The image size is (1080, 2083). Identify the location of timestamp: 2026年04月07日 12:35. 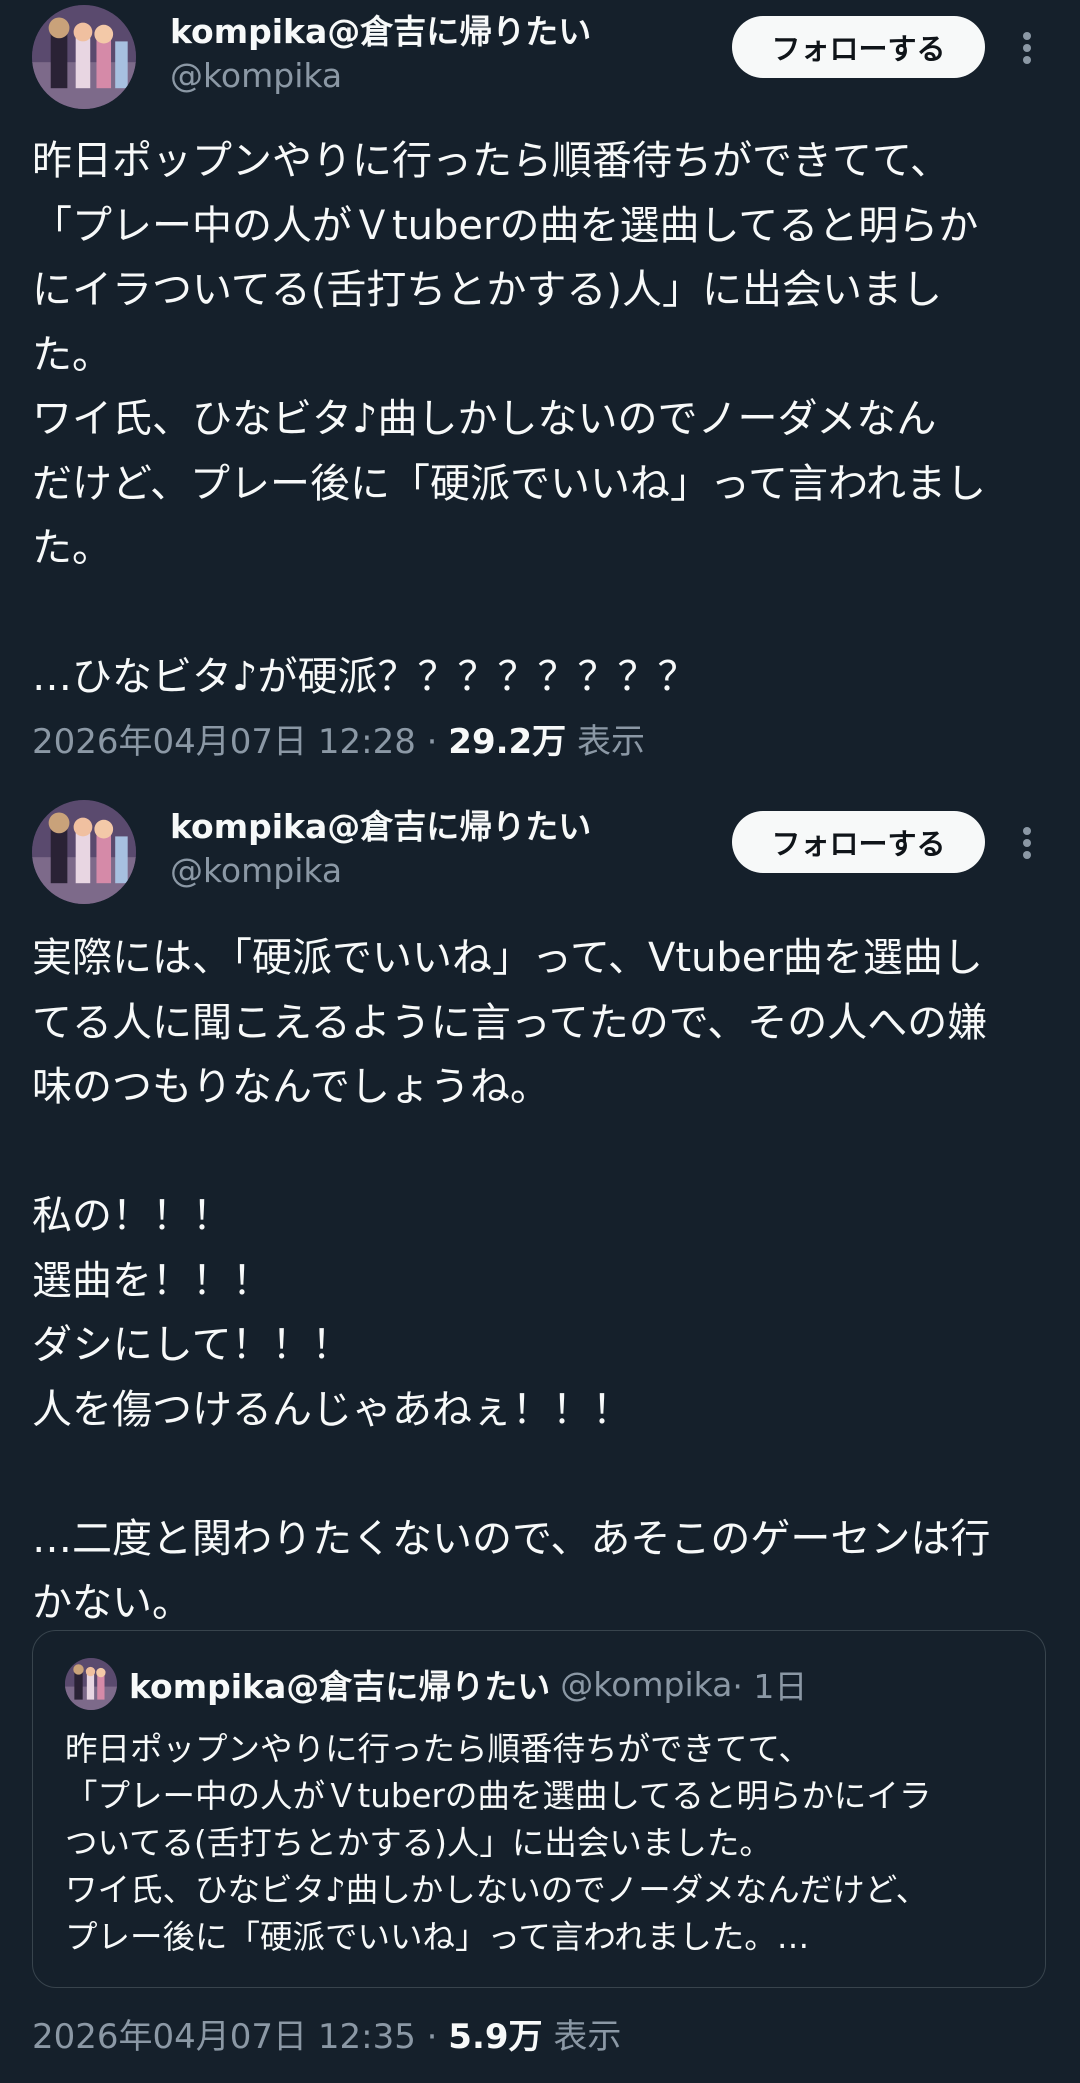
(224, 2037).